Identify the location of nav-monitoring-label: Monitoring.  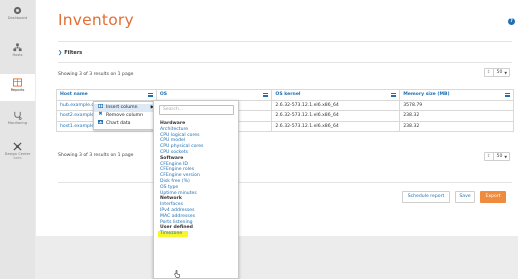
(17, 123).